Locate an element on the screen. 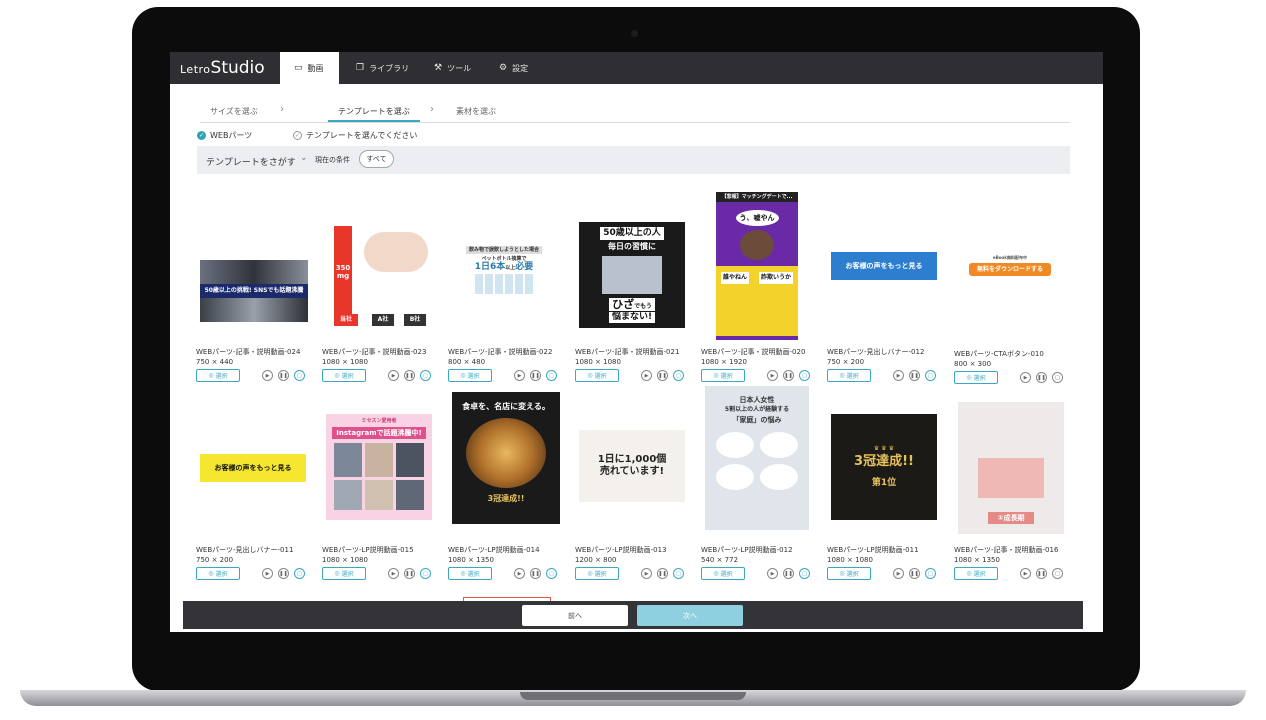 The height and width of the screenshot is (720, 1266). thumb-text: 5割以上の人が経験する is located at coordinates (757, 410).